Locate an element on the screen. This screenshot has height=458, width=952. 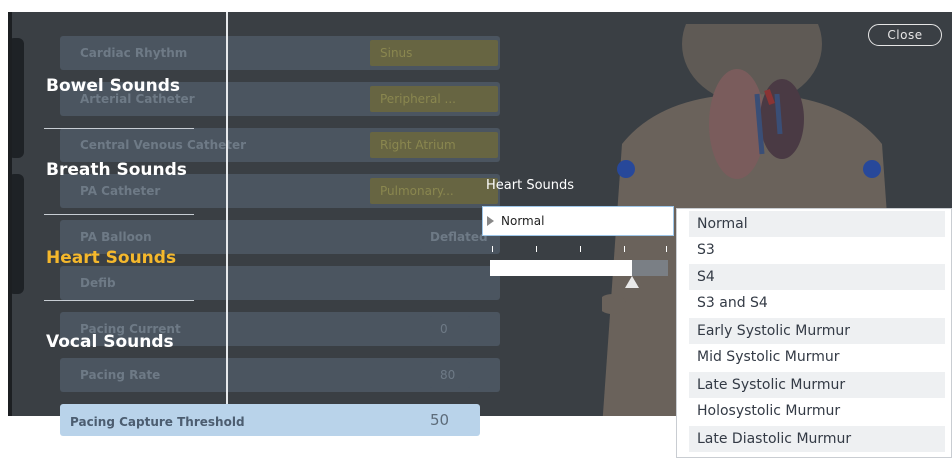
dropdown-option: S3 and S4 is located at coordinates (817, 303).